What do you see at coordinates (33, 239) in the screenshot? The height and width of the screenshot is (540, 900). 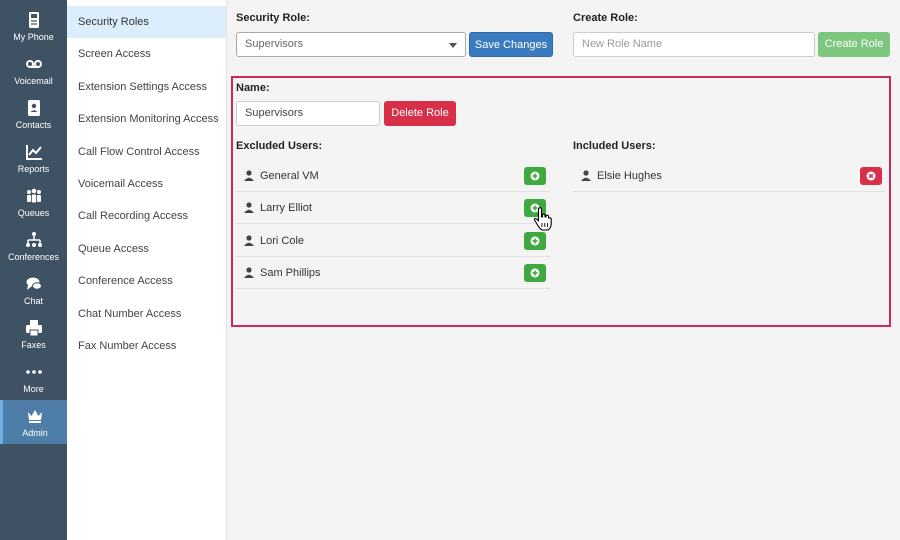 I see `conferences-icon` at bounding box center [33, 239].